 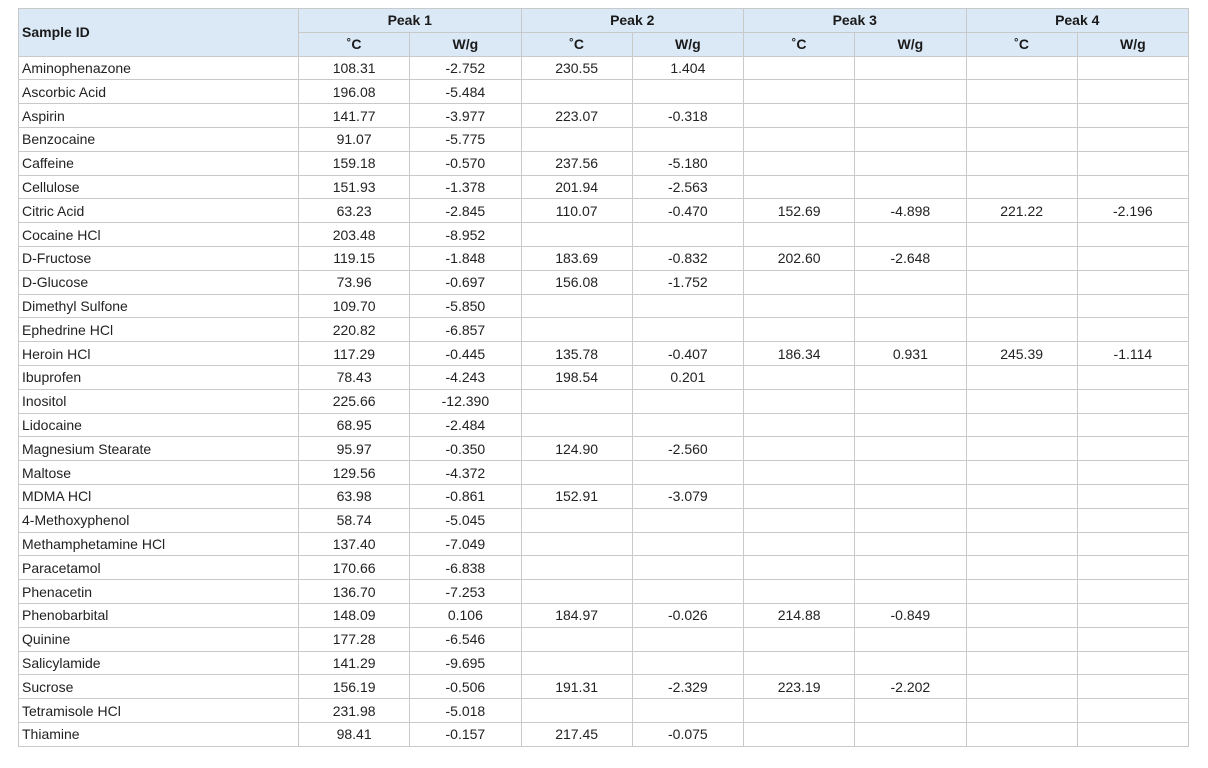 What do you see at coordinates (688, 187) in the screenshot?
I see `heat-flow-cell: -2.563` at bounding box center [688, 187].